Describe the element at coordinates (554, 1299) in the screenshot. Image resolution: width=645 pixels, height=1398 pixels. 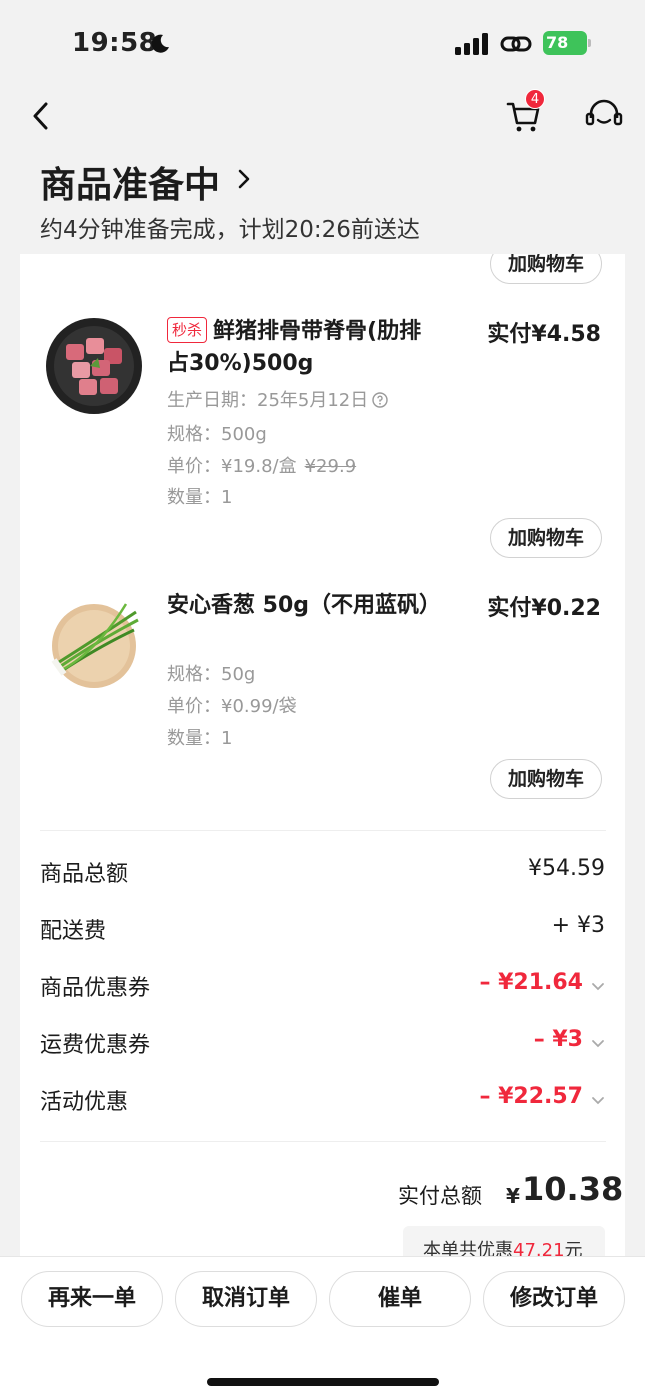
I see `modify-order-button: 修改订单` at that location.